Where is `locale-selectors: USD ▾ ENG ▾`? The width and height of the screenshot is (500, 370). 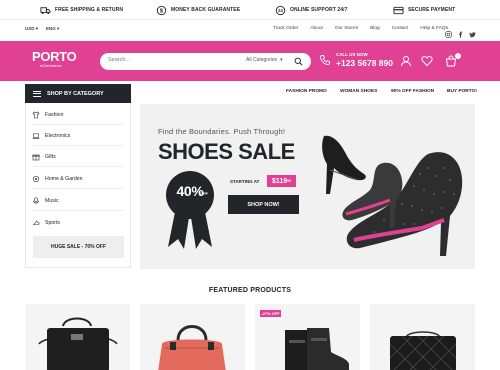
locale-selectors: USD ▾ ENG ▾ is located at coordinates (42, 29).